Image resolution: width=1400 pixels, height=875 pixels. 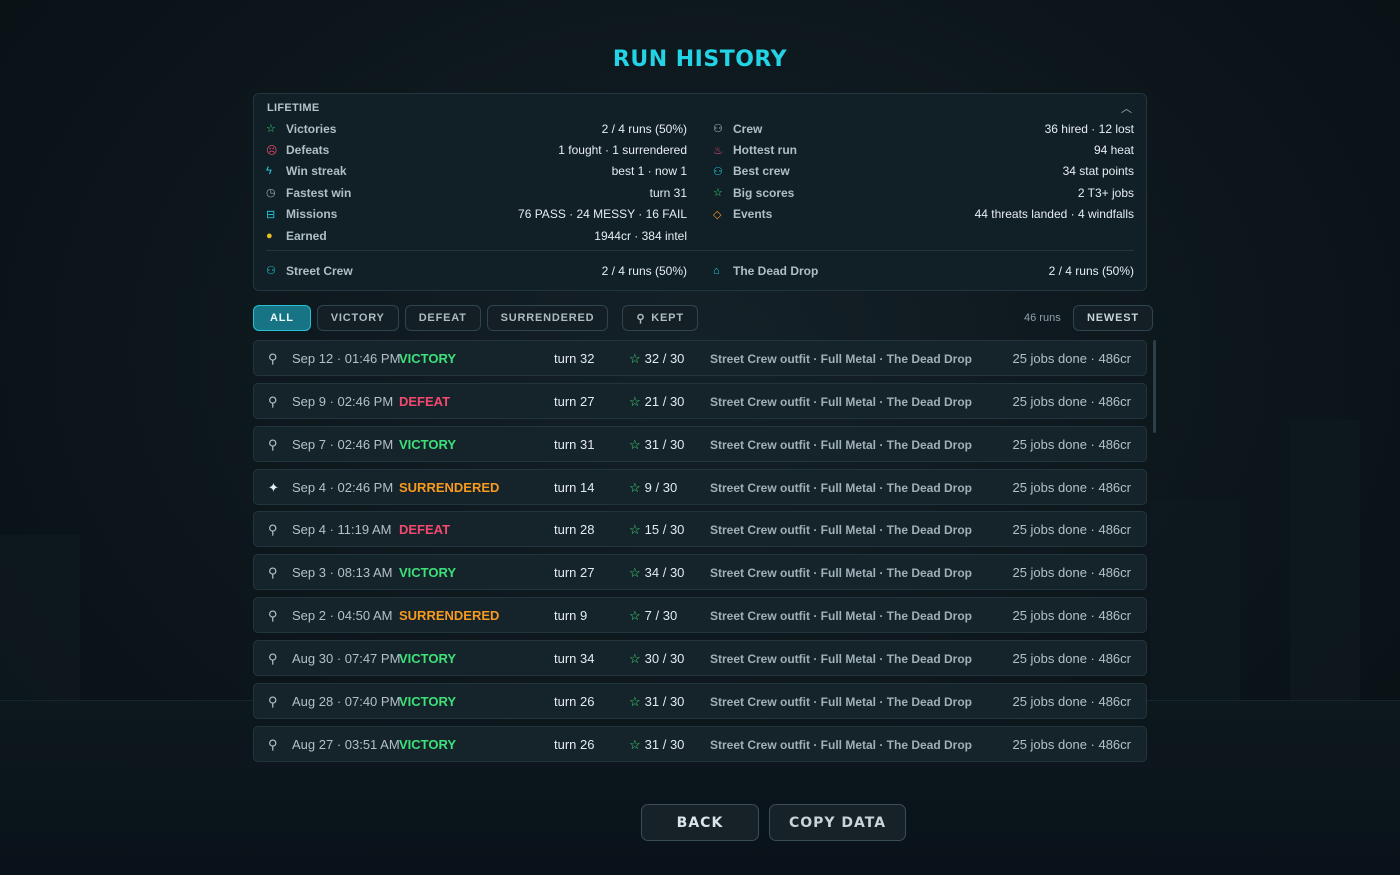 What do you see at coordinates (476, 128) in the screenshot?
I see `stat-row: ☆ Victories 2 / 4 runs (50%)` at bounding box center [476, 128].